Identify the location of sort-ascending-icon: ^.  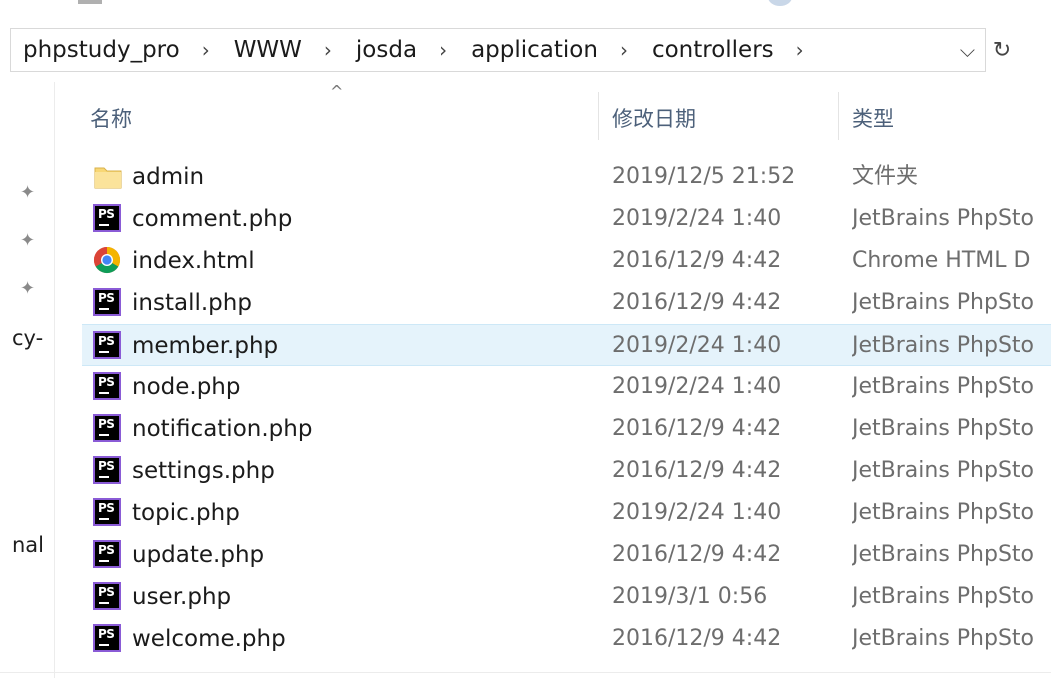
(337, 91).